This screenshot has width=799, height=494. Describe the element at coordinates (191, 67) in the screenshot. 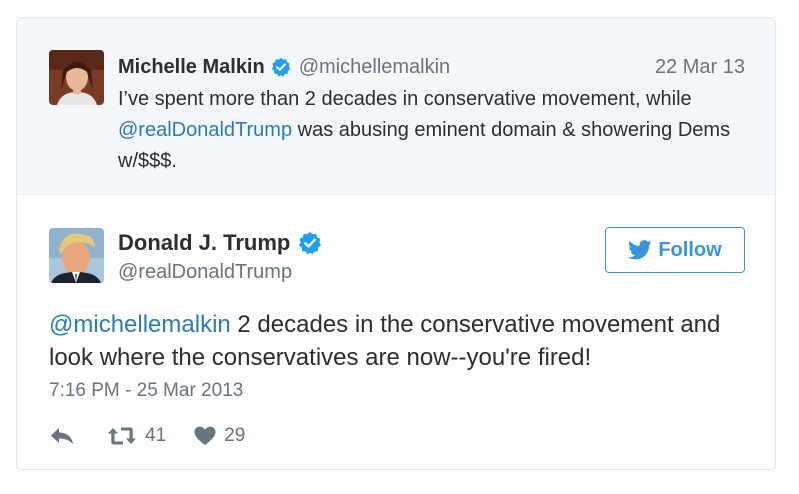

I see `quoted-author-name: Michelle Malkin` at that location.